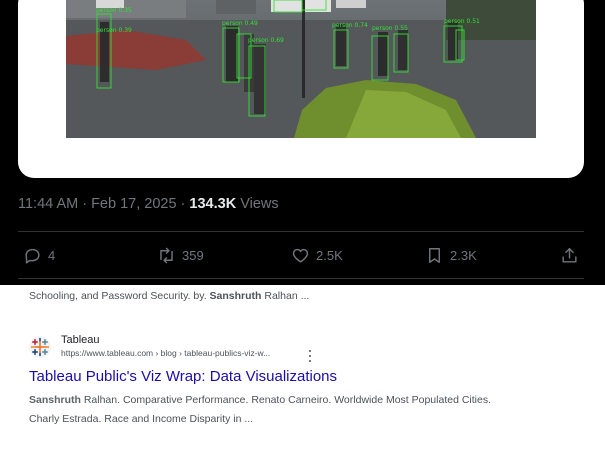  Describe the element at coordinates (80, 340) in the screenshot. I see `result-site-name: Tableau` at that location.